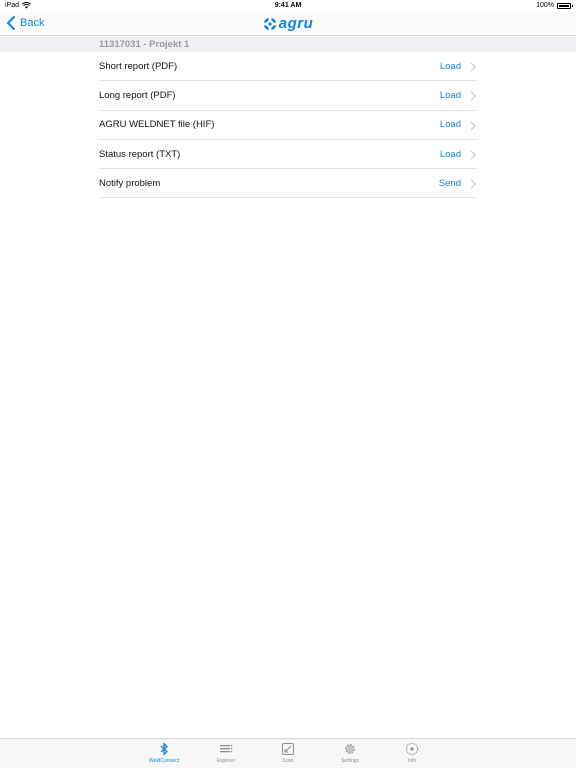 This screenshot has height=768, width=576. I want to click on list-item-status-report: Status report (TXT) Load, so click(288, 155).